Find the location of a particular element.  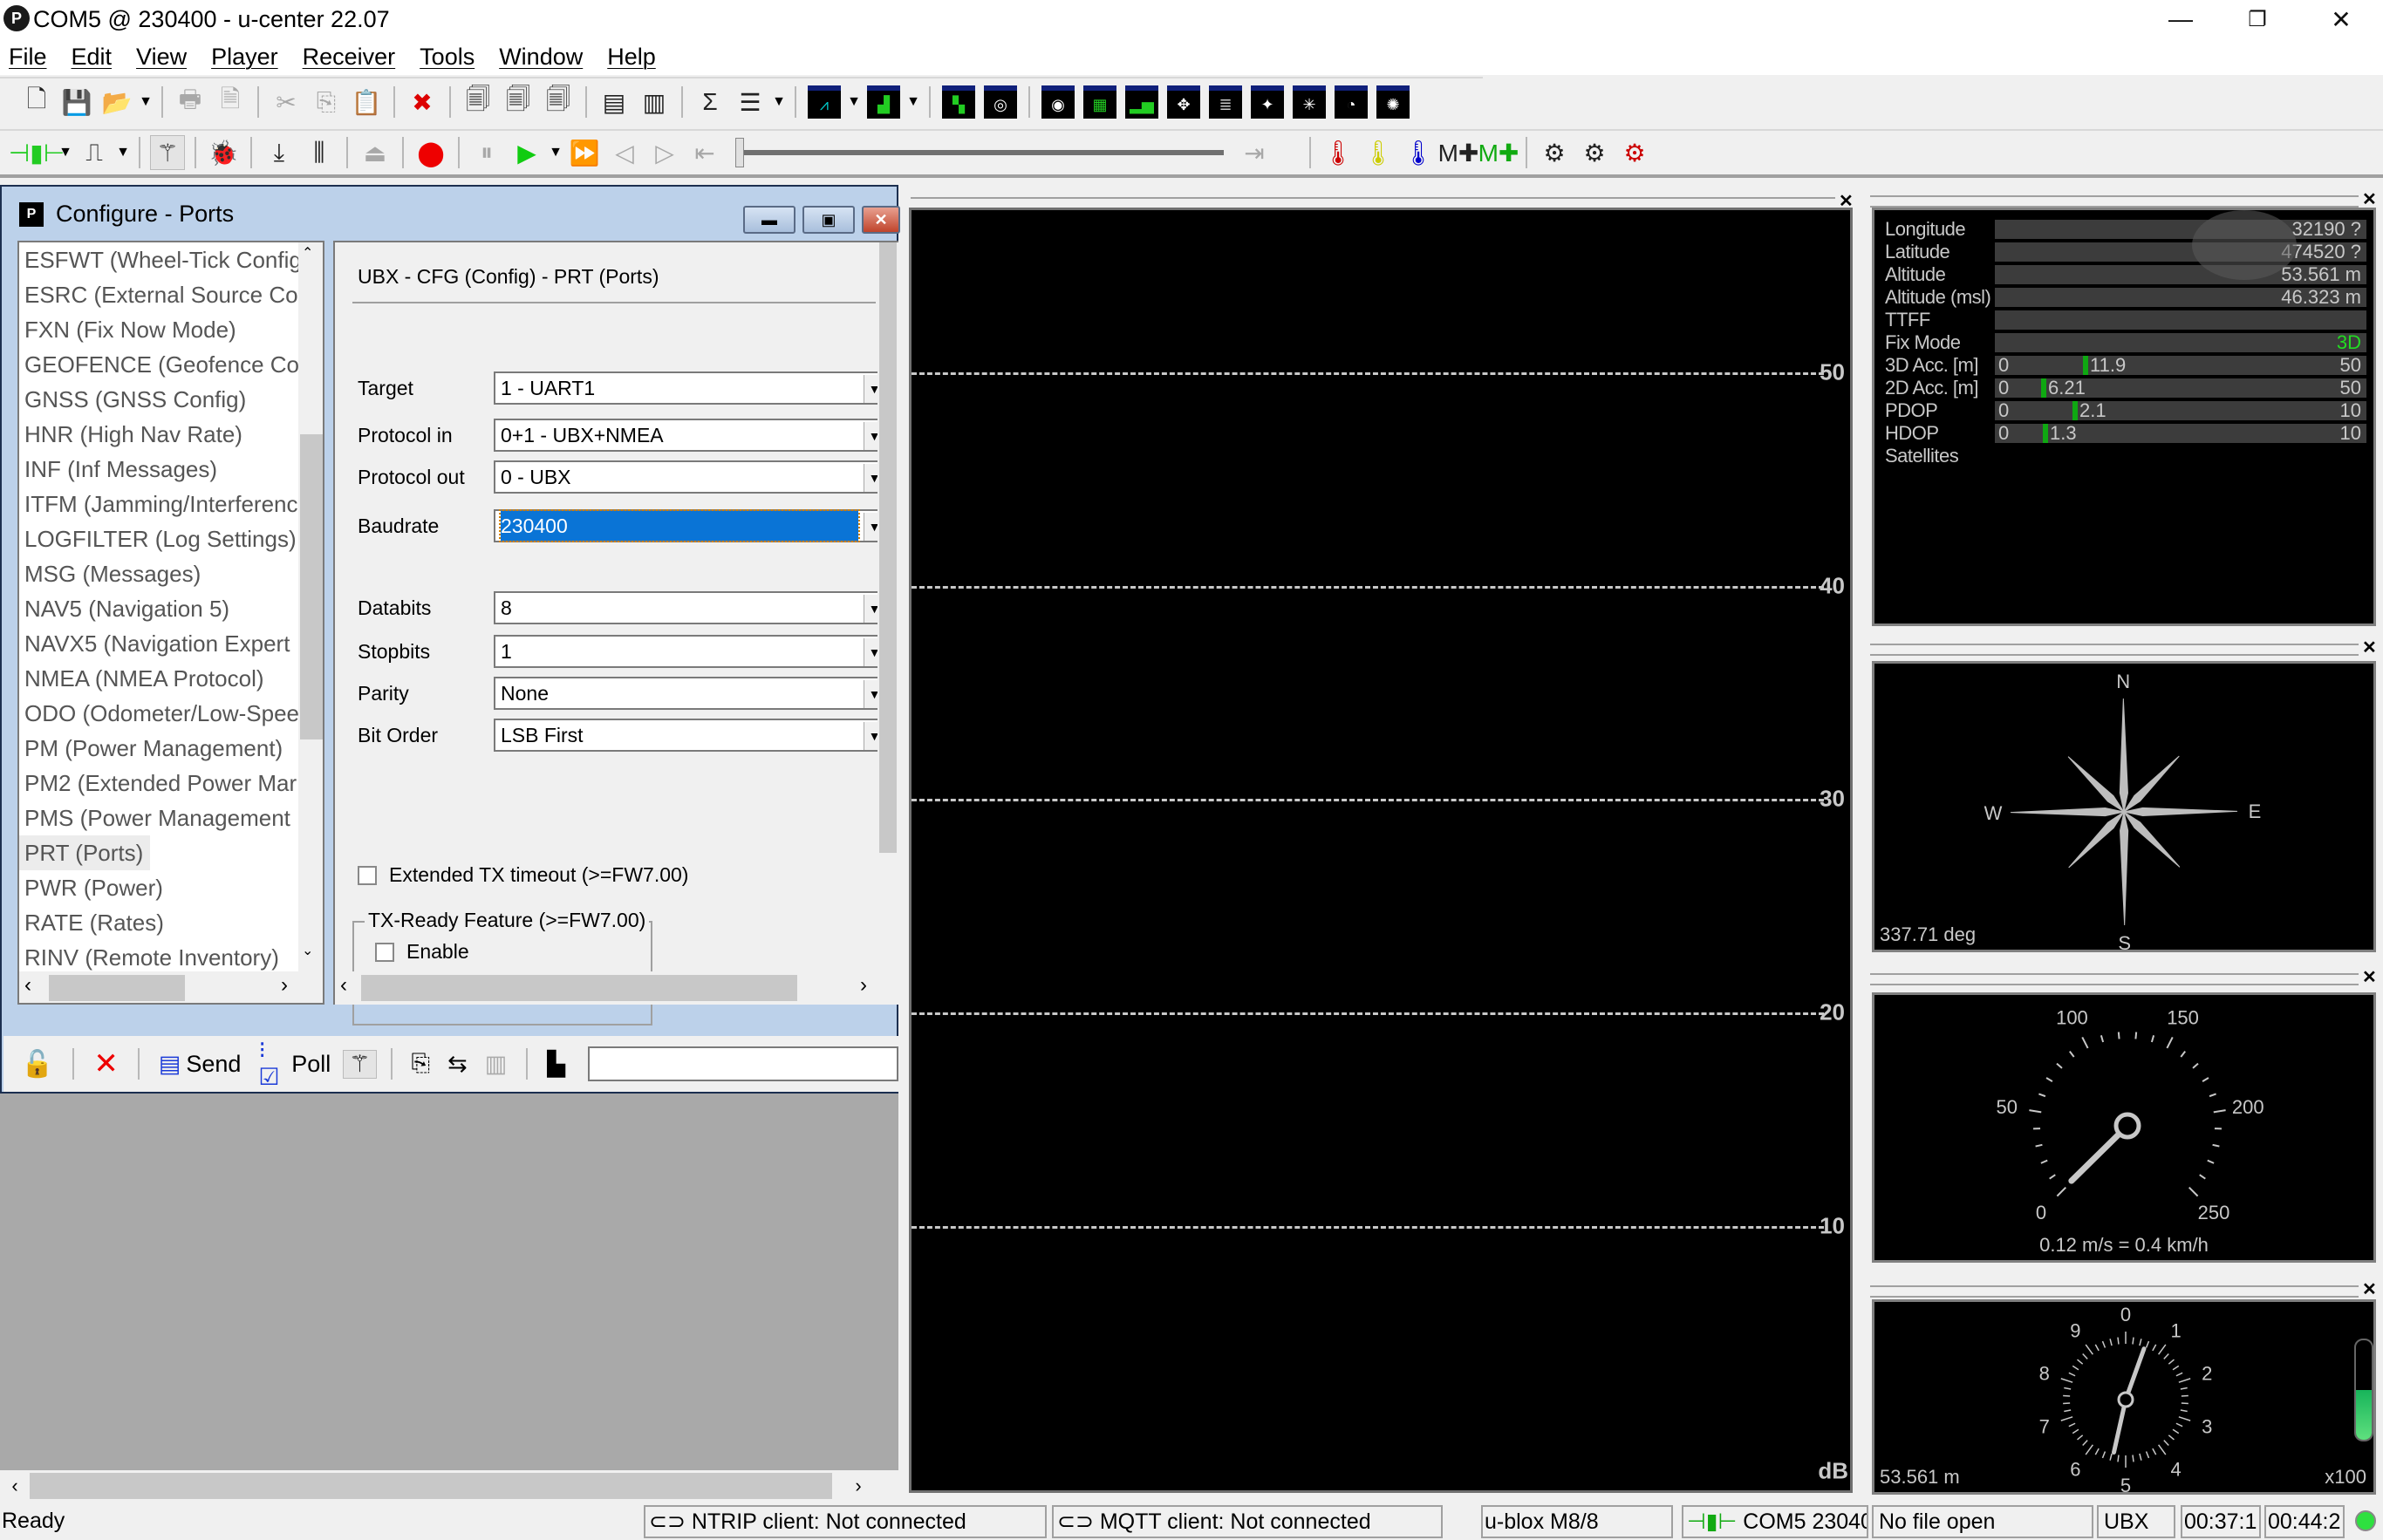

print-preview-icon: 🗎 is located at coordinates (230, 102).